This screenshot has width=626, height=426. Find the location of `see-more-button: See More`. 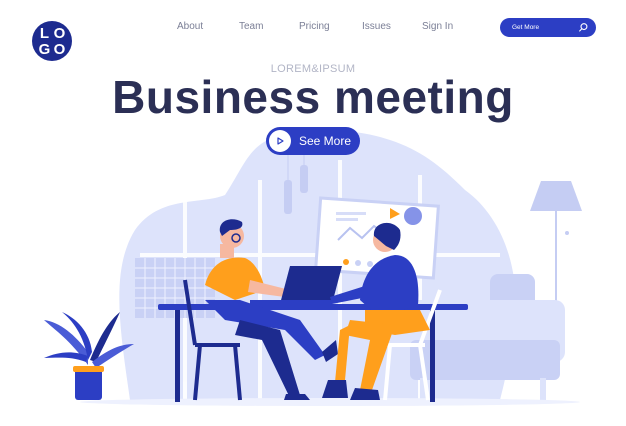

see-more-button: See More is located at coordinates (313, 141).